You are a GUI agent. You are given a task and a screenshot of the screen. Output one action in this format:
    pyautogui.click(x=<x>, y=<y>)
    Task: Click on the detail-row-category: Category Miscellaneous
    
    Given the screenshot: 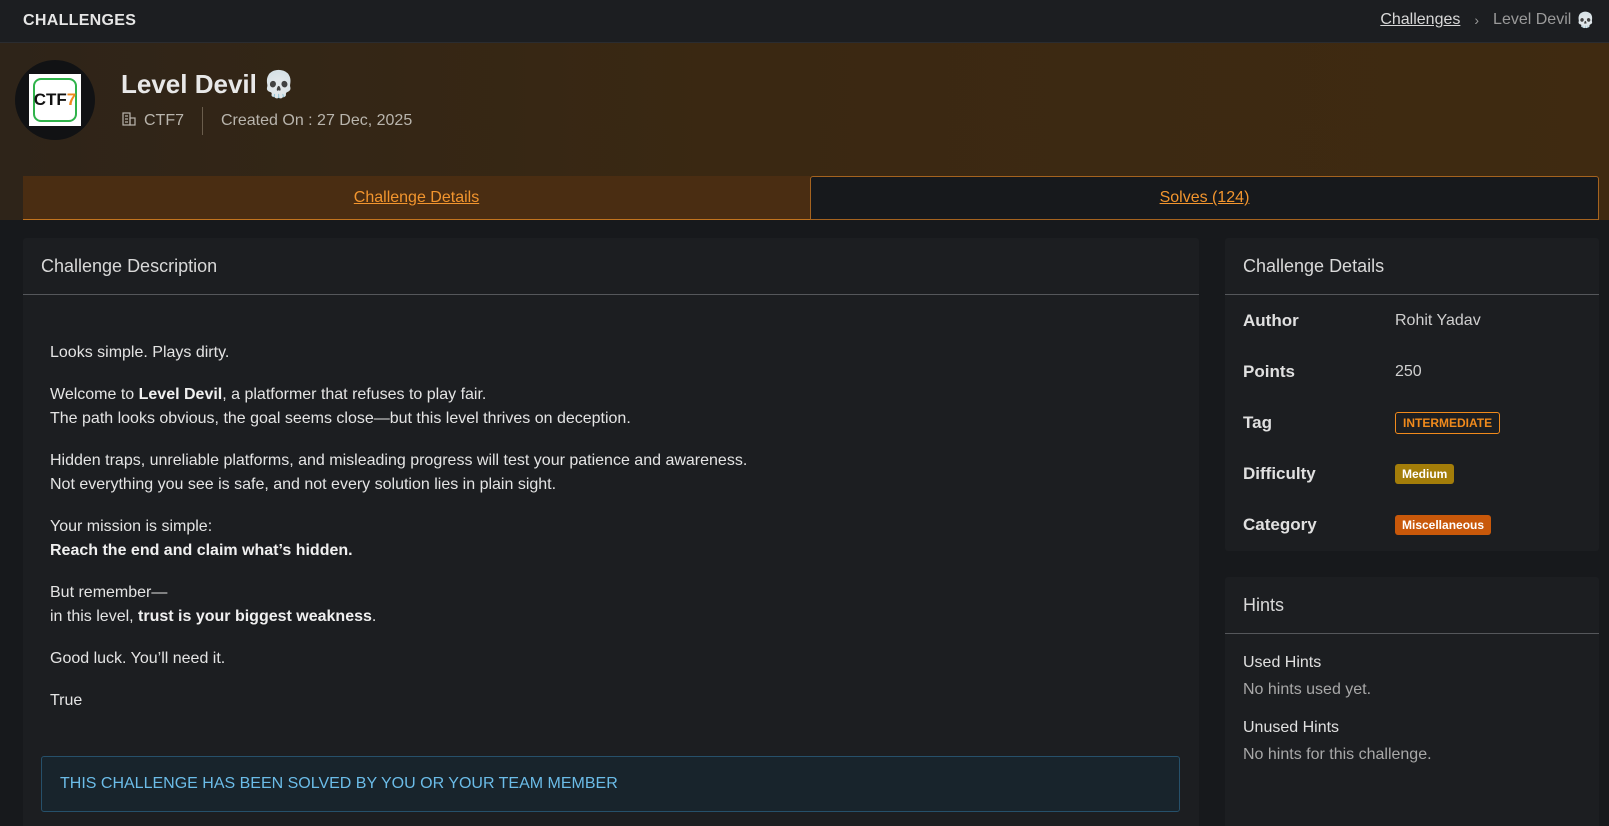 What is the action you would take?
    pyautogui.click(x=1412, y=524)
    